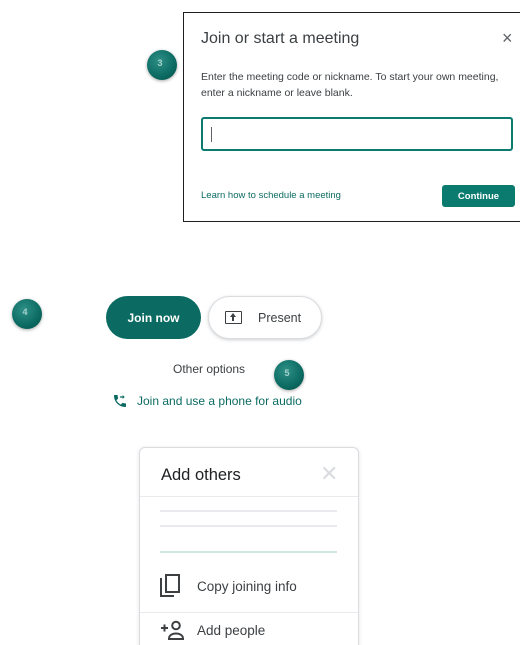  What do you see at coordinates (219, 401) in the screenshot?
I see `phone-audio-label: Join and use a phone for audio` at bounding box center [219, 401].